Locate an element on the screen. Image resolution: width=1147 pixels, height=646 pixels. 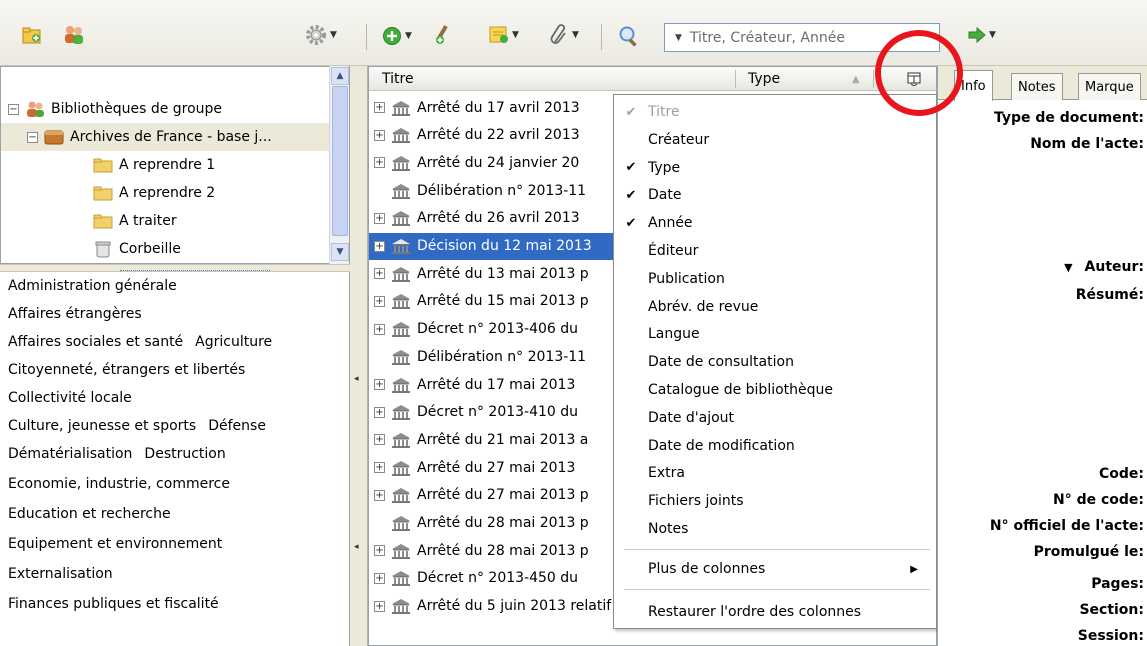
tag: Destruction is located at coordinates (184, 454).